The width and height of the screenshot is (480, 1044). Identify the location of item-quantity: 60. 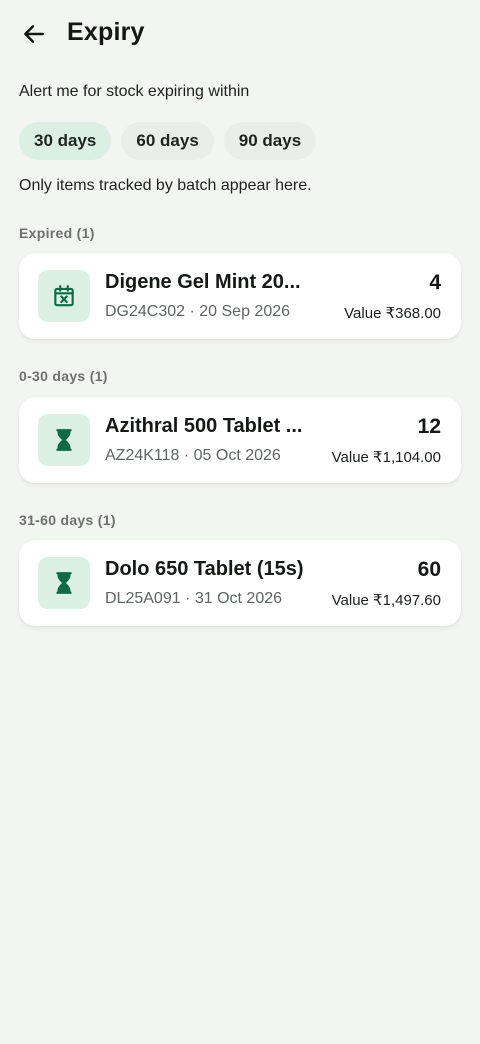
(429, 569).